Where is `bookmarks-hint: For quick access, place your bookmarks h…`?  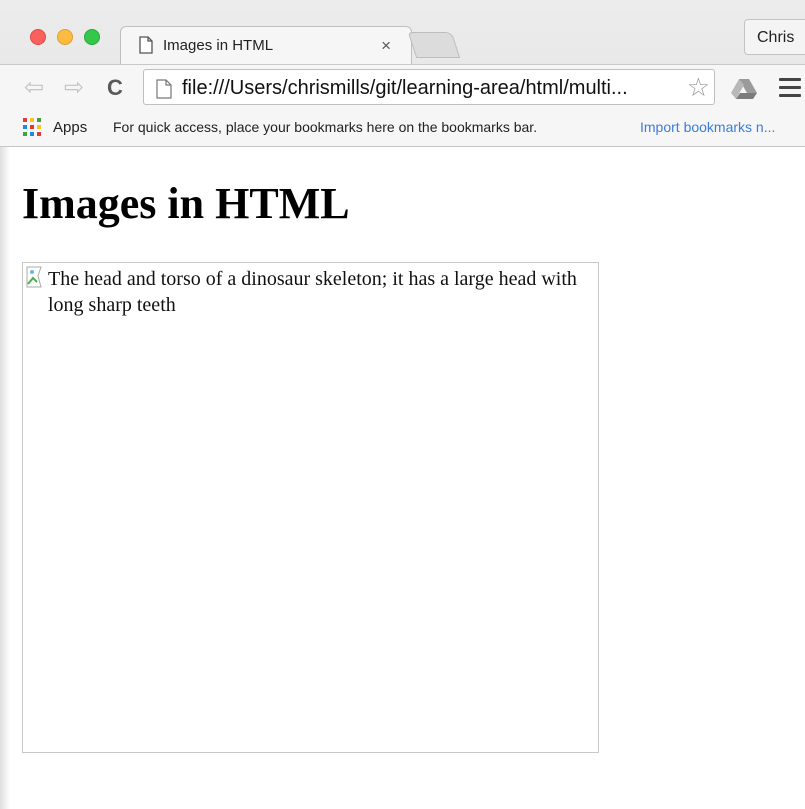 bookmarks-hint: For quick access, place your bookmarks h… is located at coordinates (325, 127).